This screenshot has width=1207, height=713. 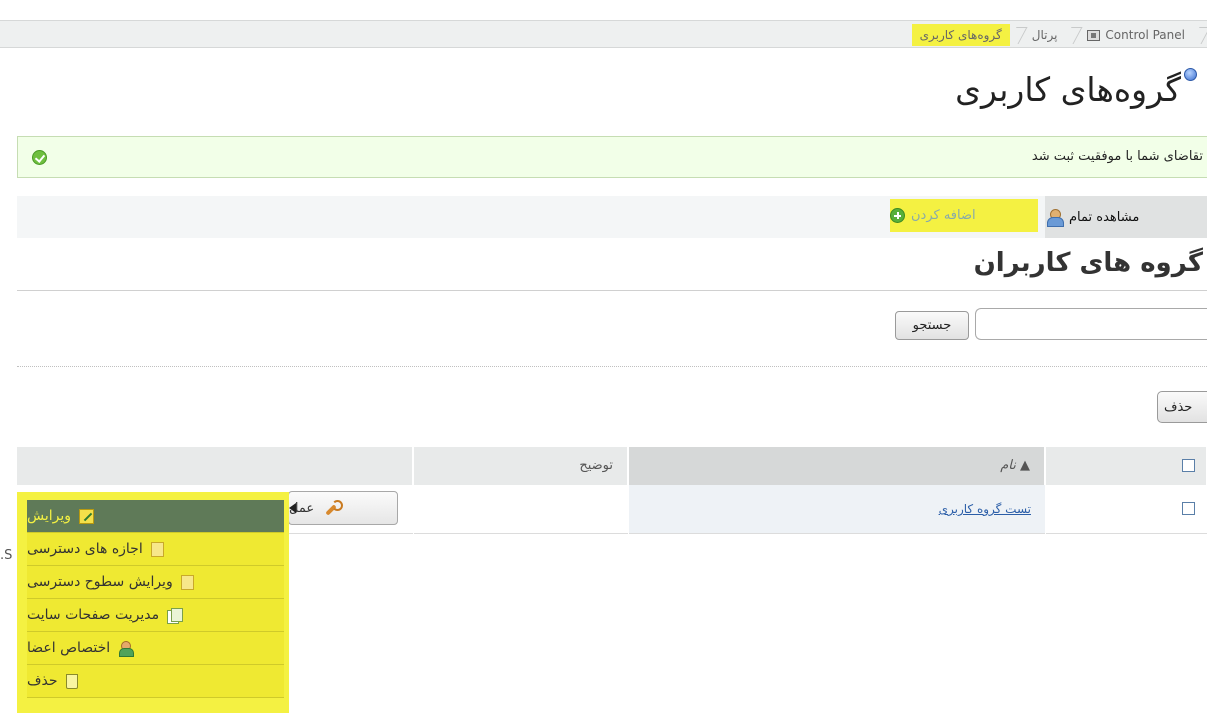 What do you see at coordinates (215, 466) in the screenshot?
I see `column-header-actions` at bounding box center [215, 466].